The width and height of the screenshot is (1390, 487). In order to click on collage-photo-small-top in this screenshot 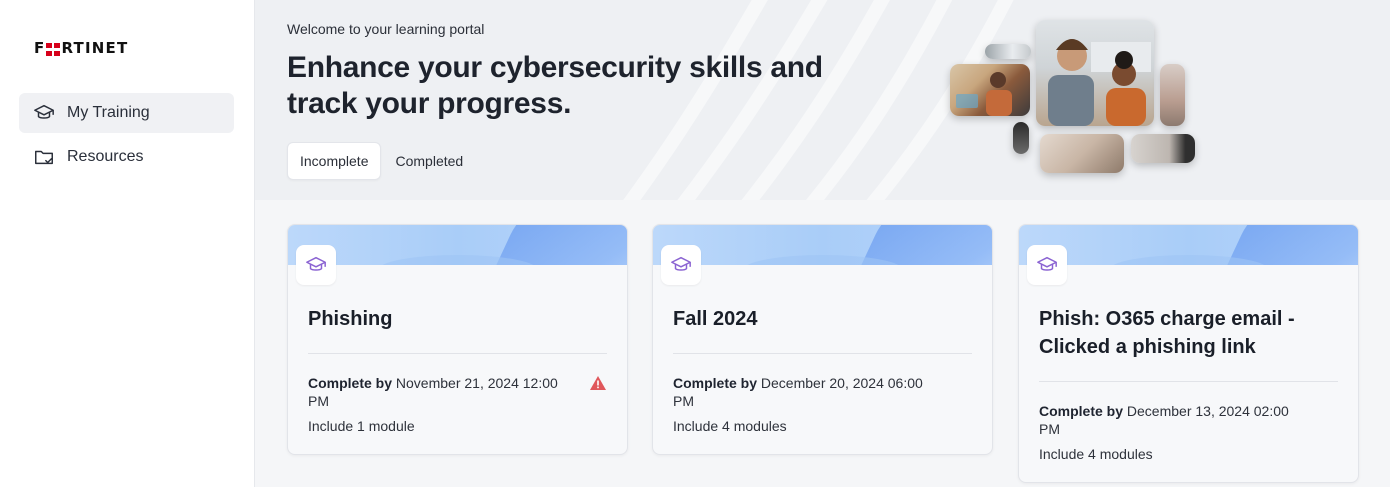, I will do `click(1008, 51)`.